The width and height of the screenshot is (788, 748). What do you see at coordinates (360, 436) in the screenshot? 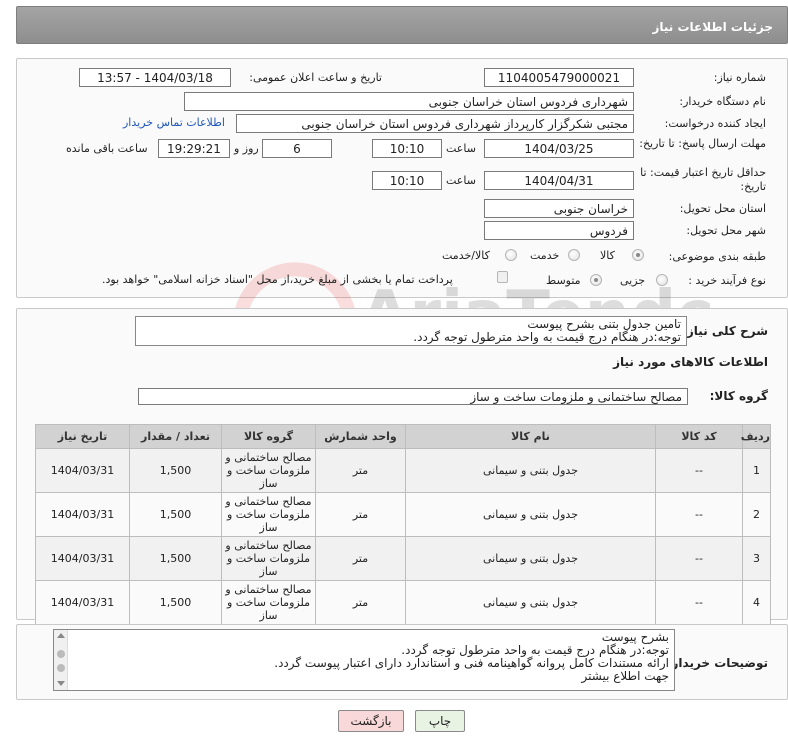
I see `col-unit: واحد شمارش` at bounding box center [360, 436].